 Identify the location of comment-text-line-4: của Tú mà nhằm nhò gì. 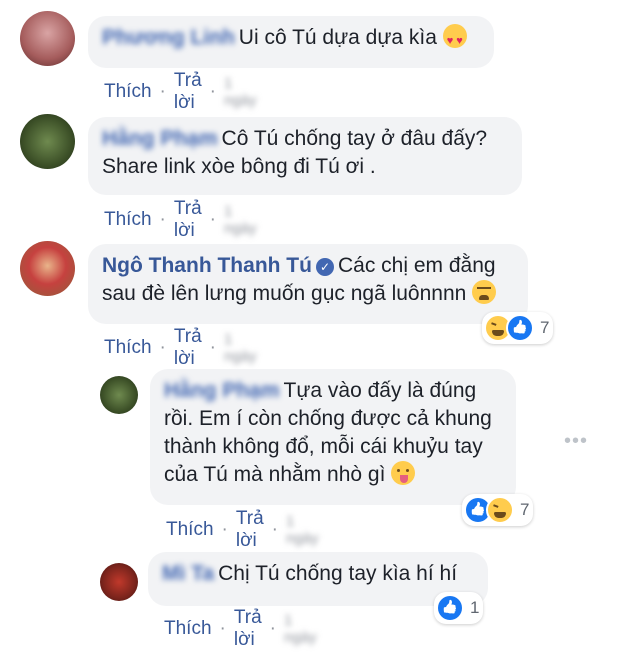
(275, 474).